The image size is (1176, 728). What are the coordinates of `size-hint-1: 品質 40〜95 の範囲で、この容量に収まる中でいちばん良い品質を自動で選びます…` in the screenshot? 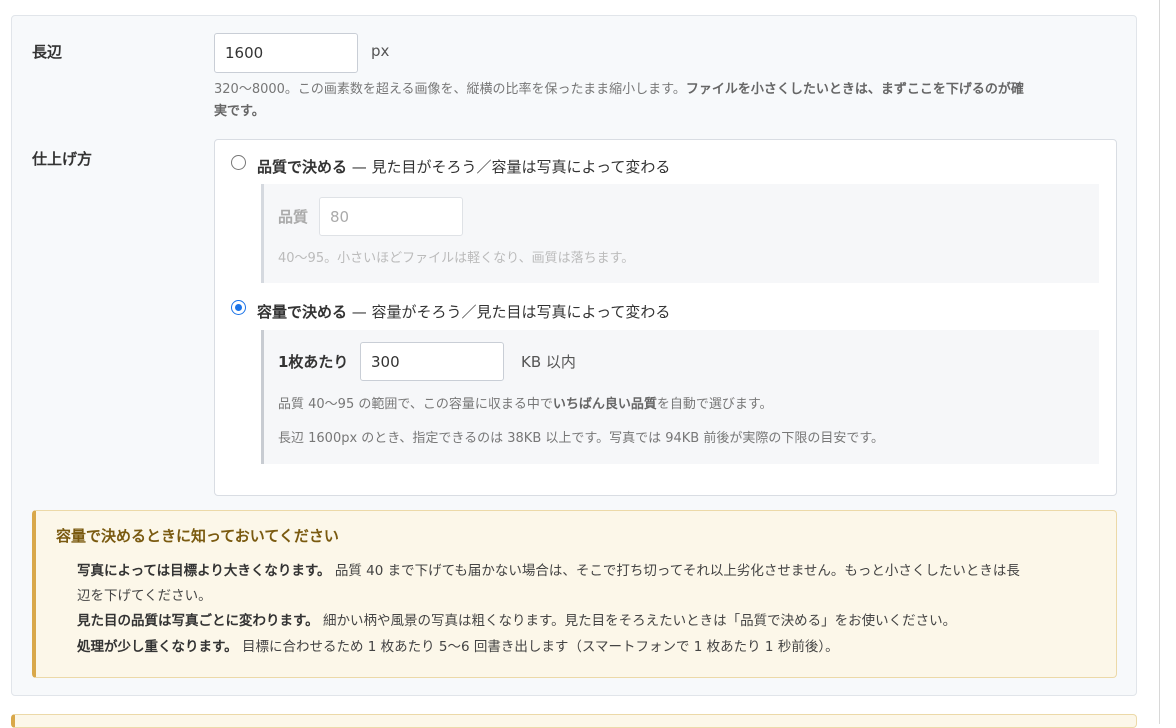 It's located at (525, 404).